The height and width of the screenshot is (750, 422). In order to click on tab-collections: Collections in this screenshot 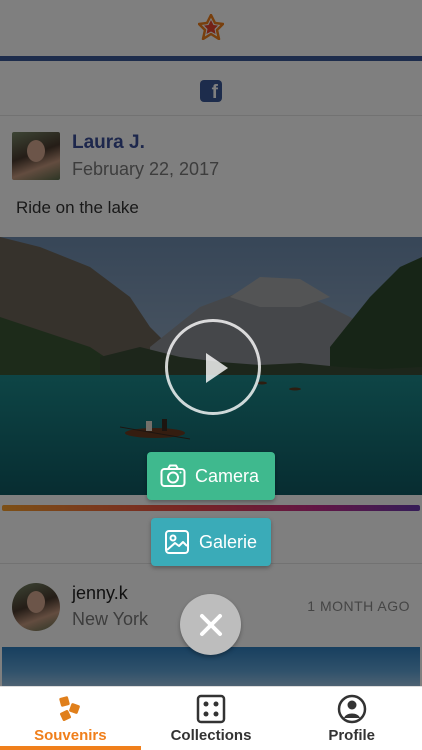, I will do `click(211, 718)`.